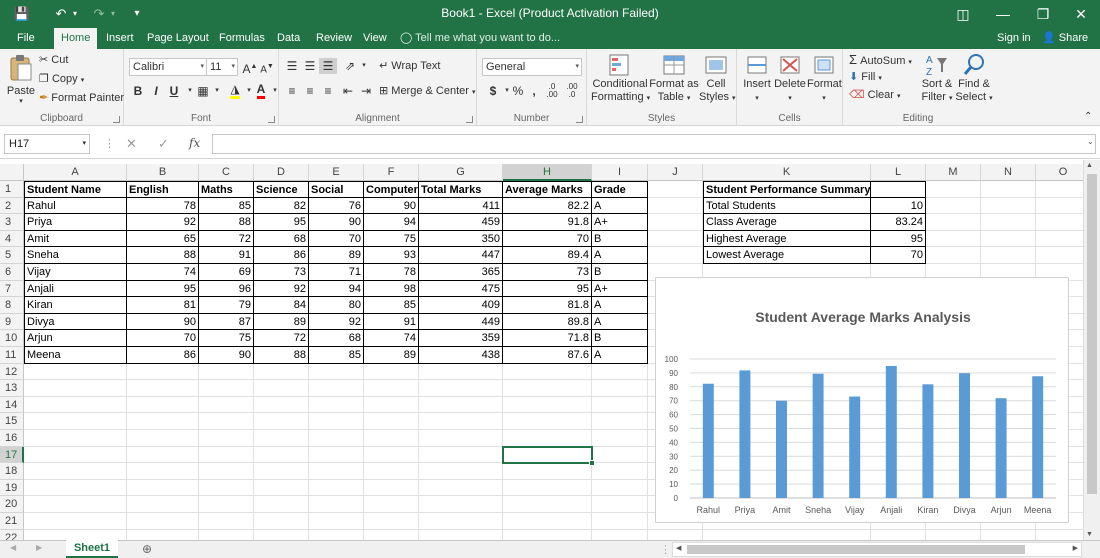 Image resolution: width=1100 pixels, height=558 pixels. What do you see at coordinates (1090, 141) in the screenshot?
I see `expand-formula-icon: ⌄` at bounding box center [1090, 141].